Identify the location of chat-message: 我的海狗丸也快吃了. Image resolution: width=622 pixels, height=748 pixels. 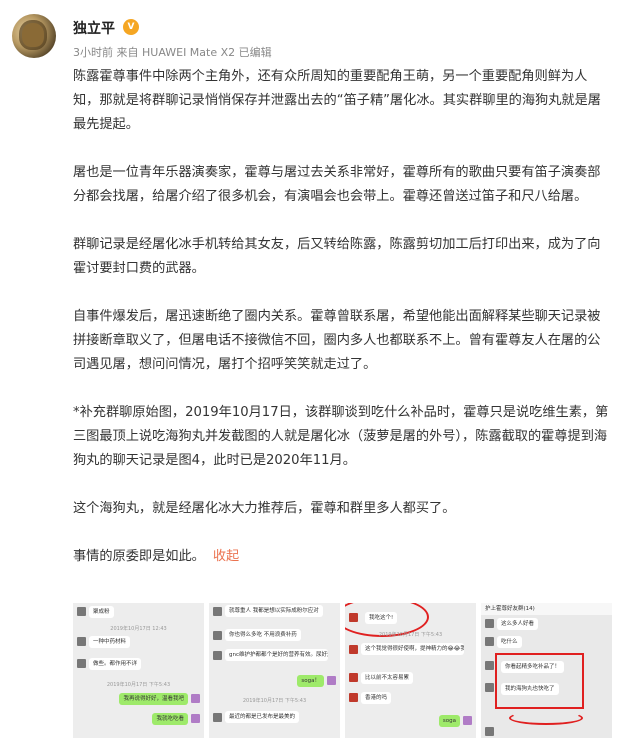
(530, 689).